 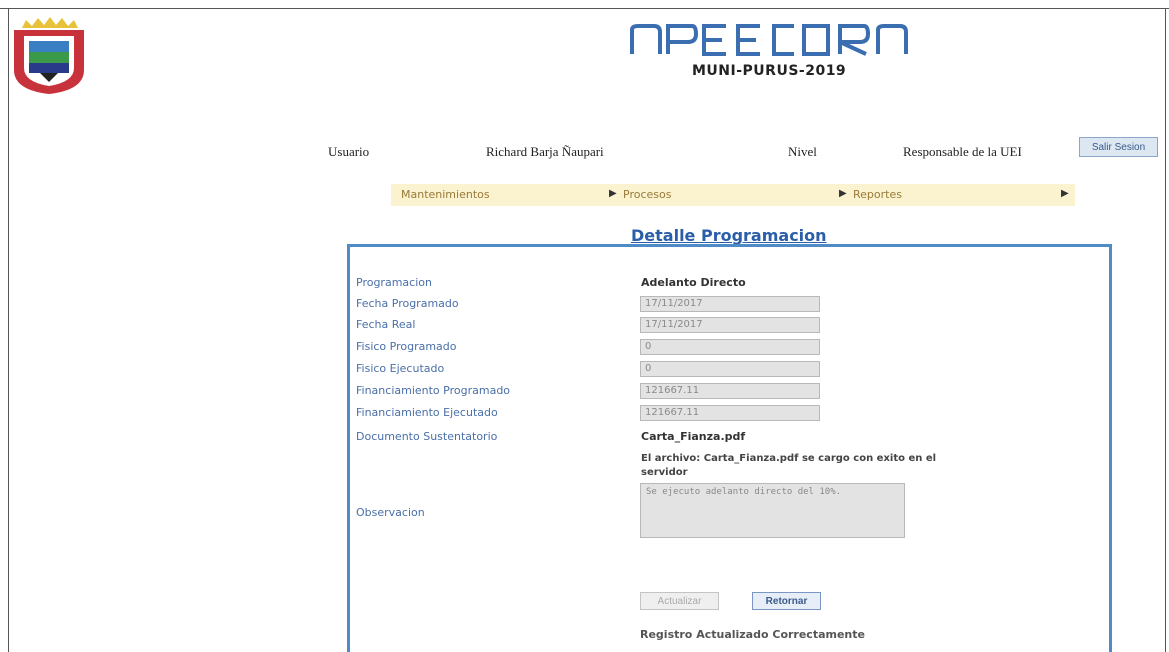 What do you see at coordinates (962, 151) in the screenshot?
I see `level-value: Responsable de la UEI` at bounding box center [962, 151].